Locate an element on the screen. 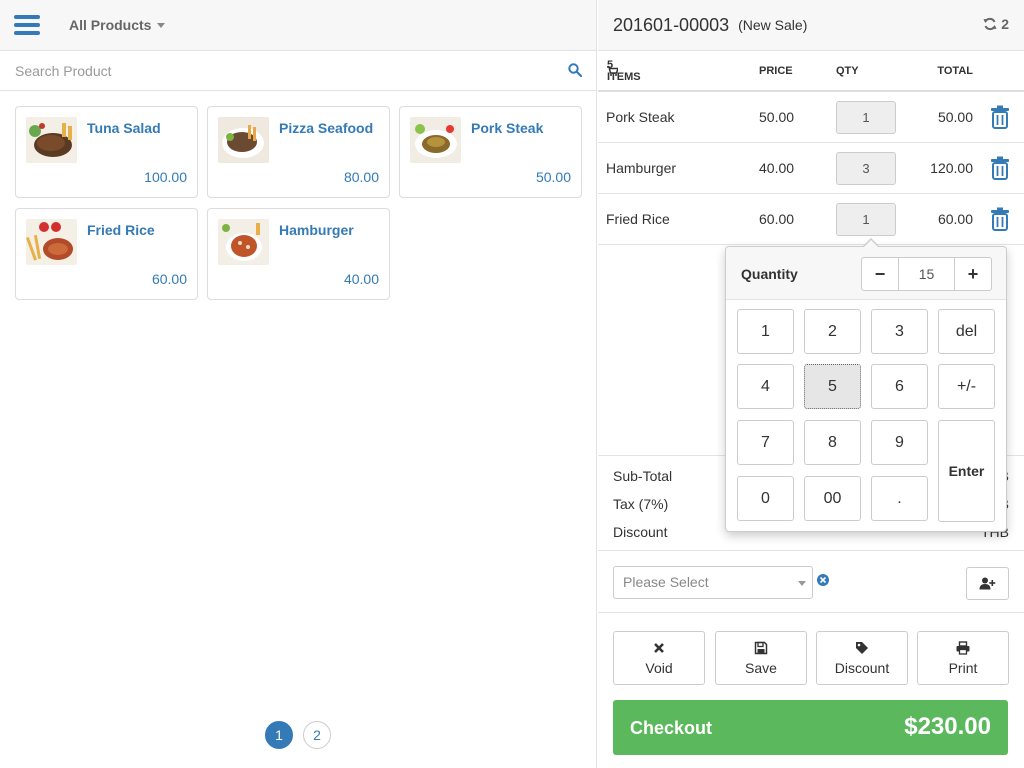  total-column: TOTAL is located at coordinates (955, 70).